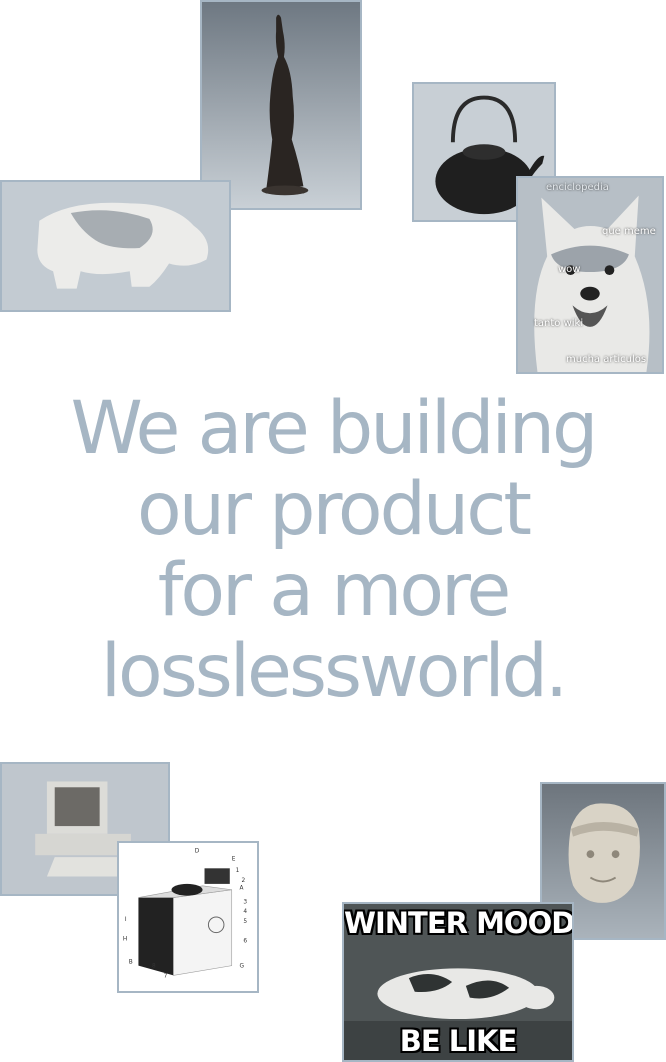 The height and width of the screenshot is (1062, 666). Describe the element at coordinates (115, 246) in the screenshot. I see `hippo-photo` at that location.